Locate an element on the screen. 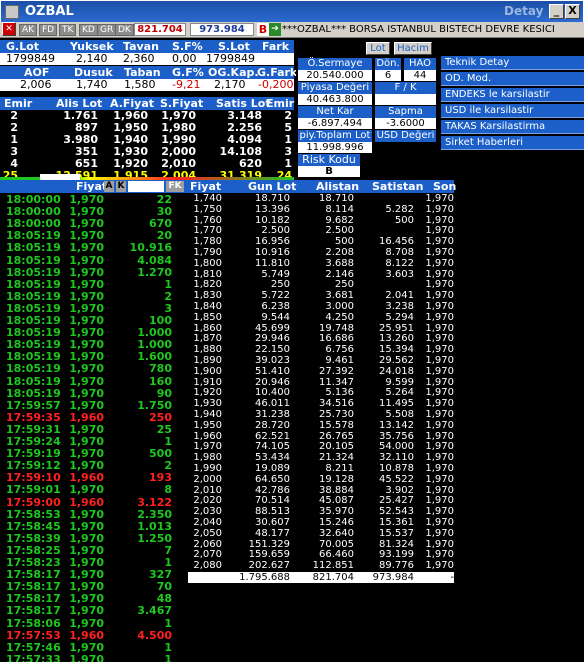  tab-gr: GR is located at coordinates (107, 30).